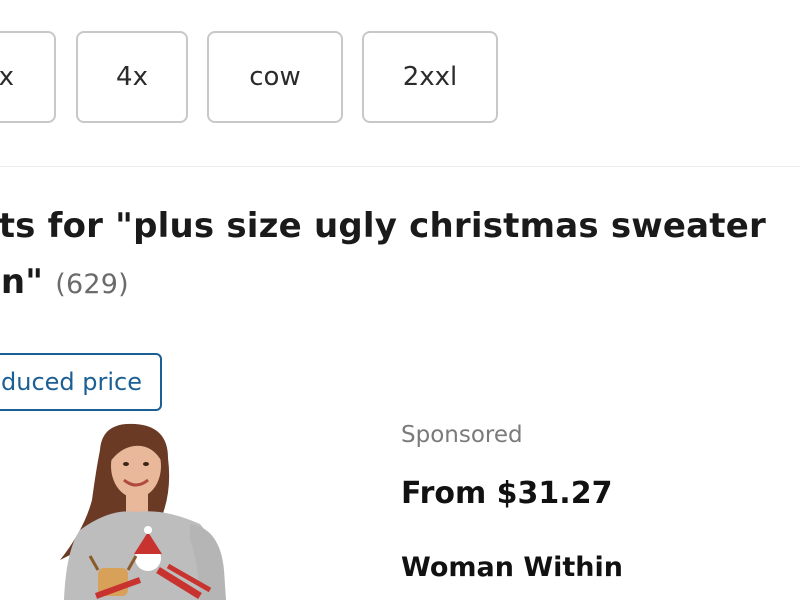 This screenshot has height=600, width=800. What do you see at coordinates (391, 283) in the screenshot?
I see `results-heading-line2-wrap: men" (629)` at bounding box center [391, 283].